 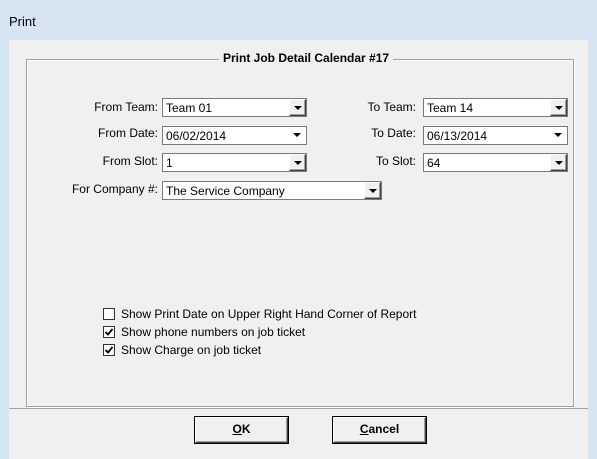 I want to click on ok-mnemonic: O, so click(x=237, y=429).